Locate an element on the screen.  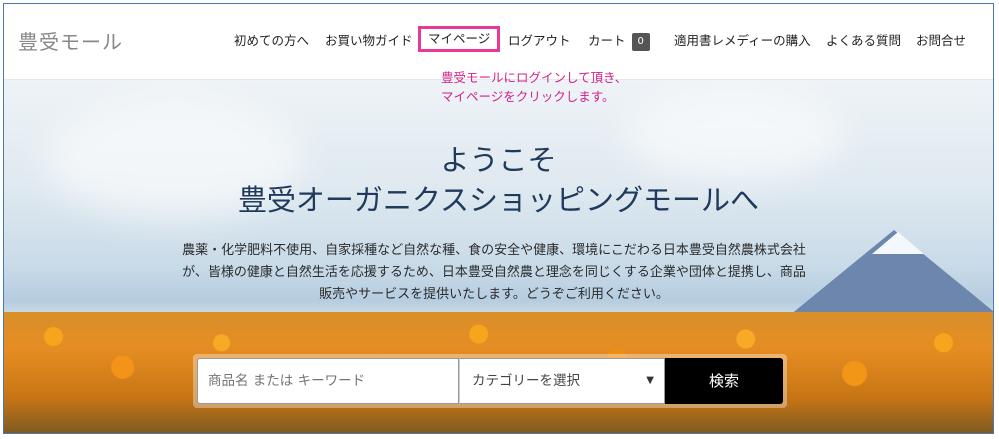
mountain-snow is located at coordinates (898, 243).